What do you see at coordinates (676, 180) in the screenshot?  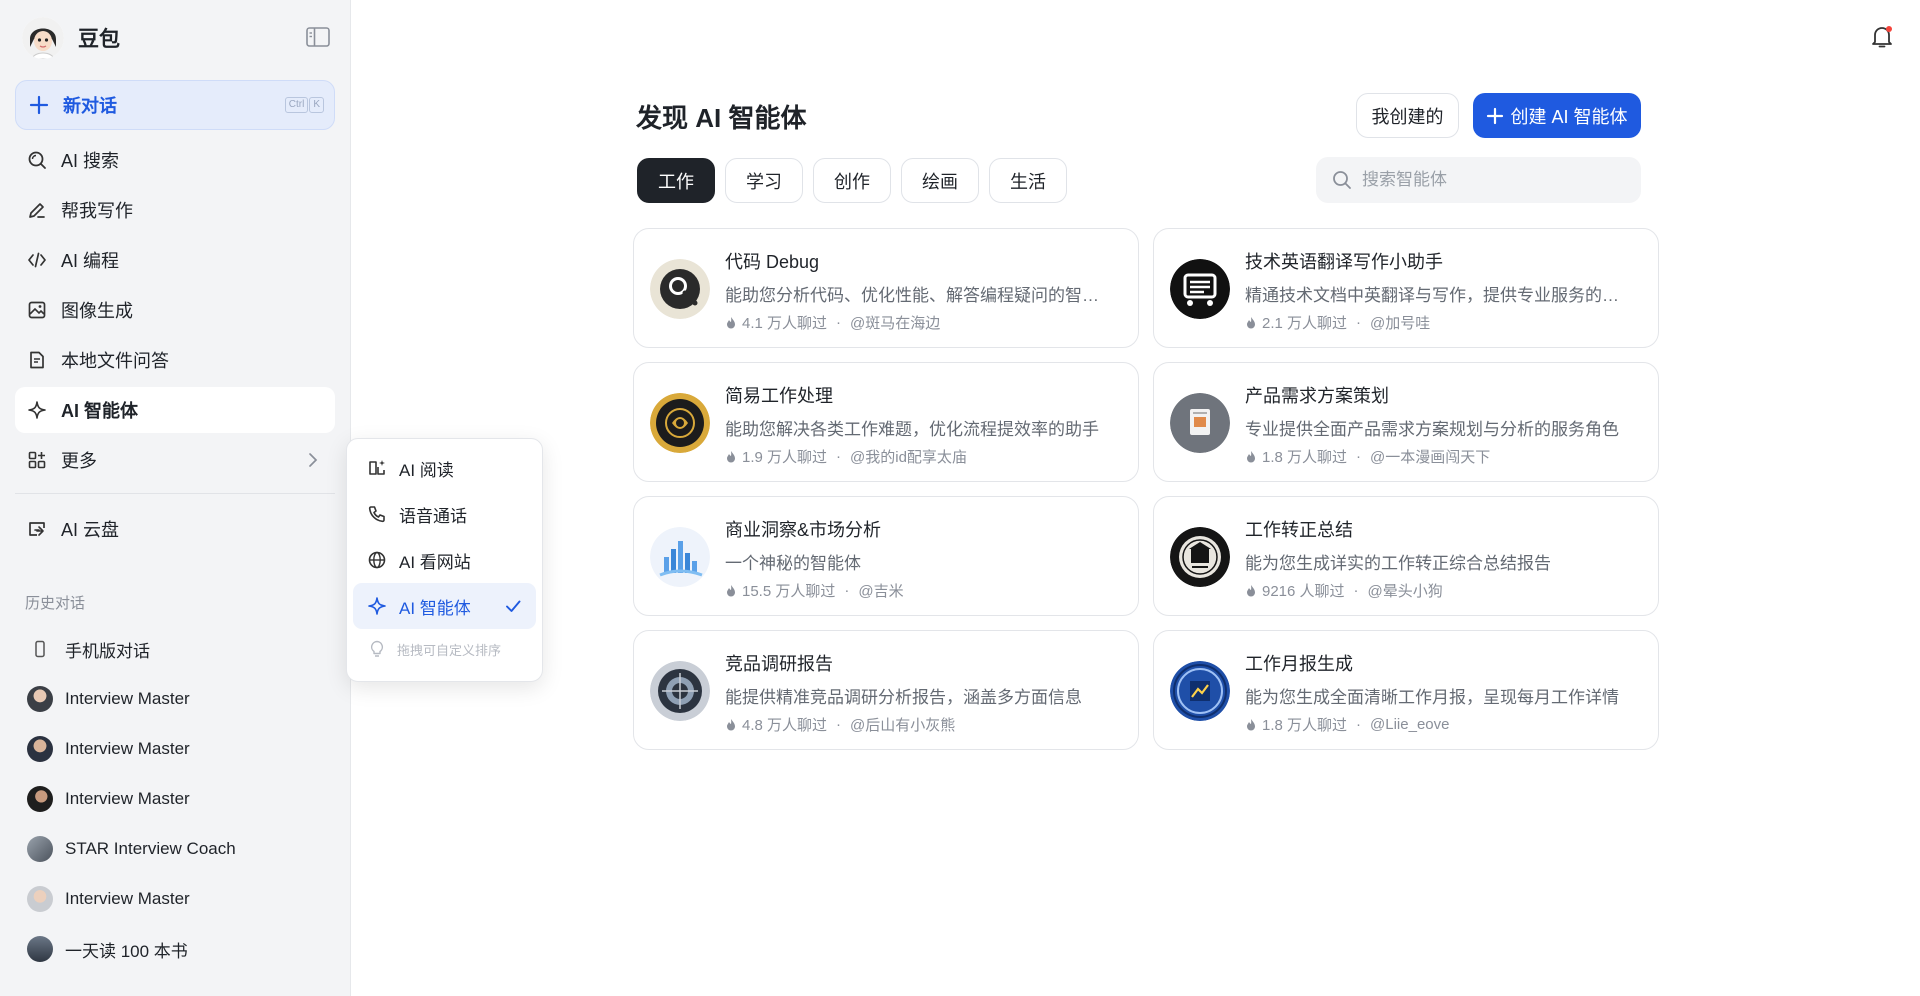 I see `tab-work: 工作` at bounding box center [676, 180].